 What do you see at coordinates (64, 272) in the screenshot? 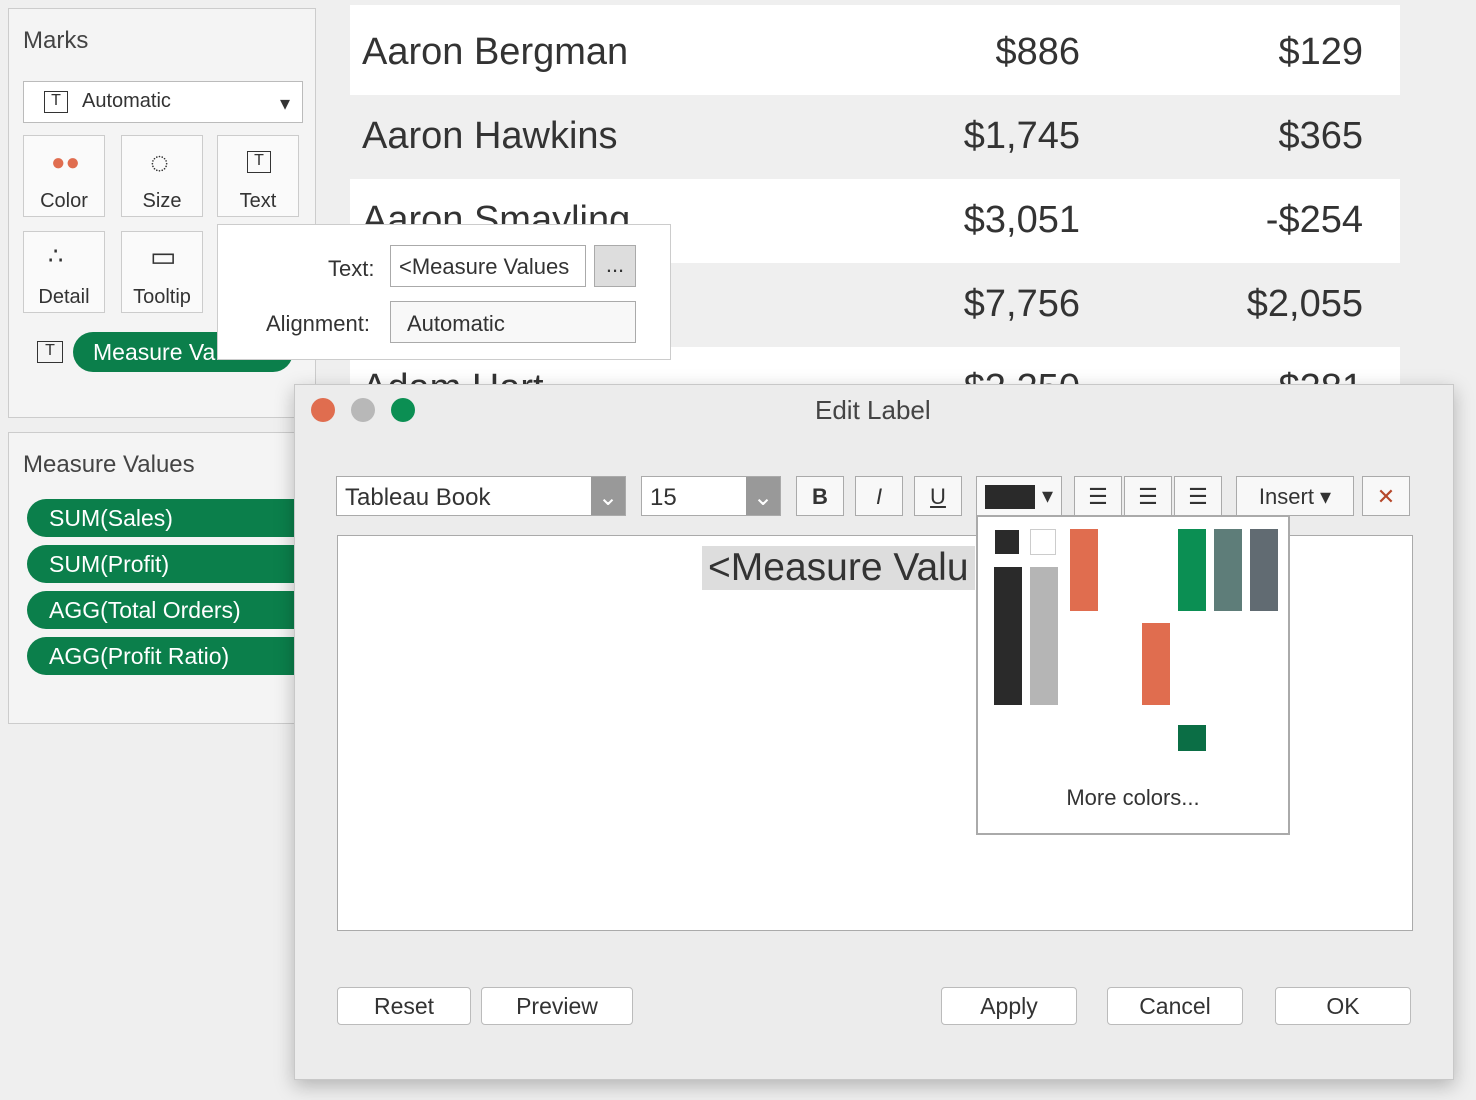
I see `detail-card: ∴ Detail` at bounding box center [64, 272].